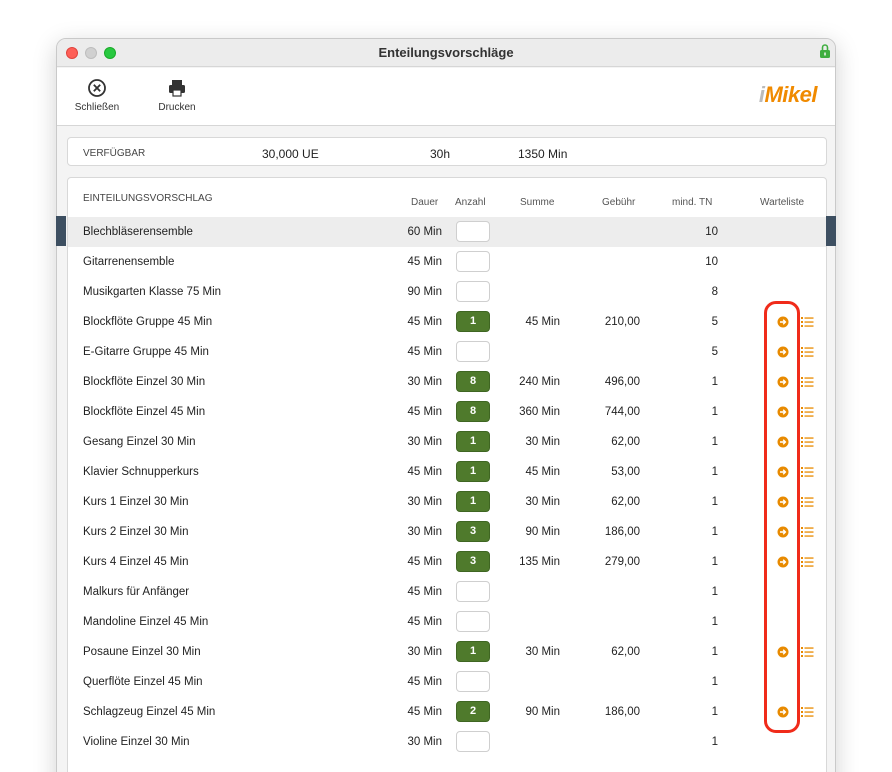 Image resolution: width=892 pixels, height=772 pixels. Describe the element at coordinates (542, 472) in the screenshot. I see `course-sum: 45 Min` at that location.